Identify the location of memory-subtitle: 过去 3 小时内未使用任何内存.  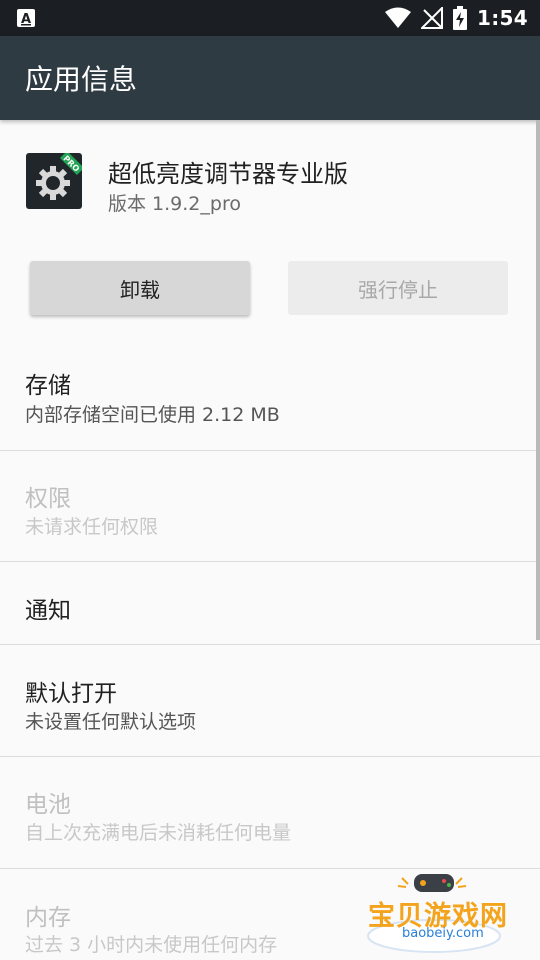
(151, 945).